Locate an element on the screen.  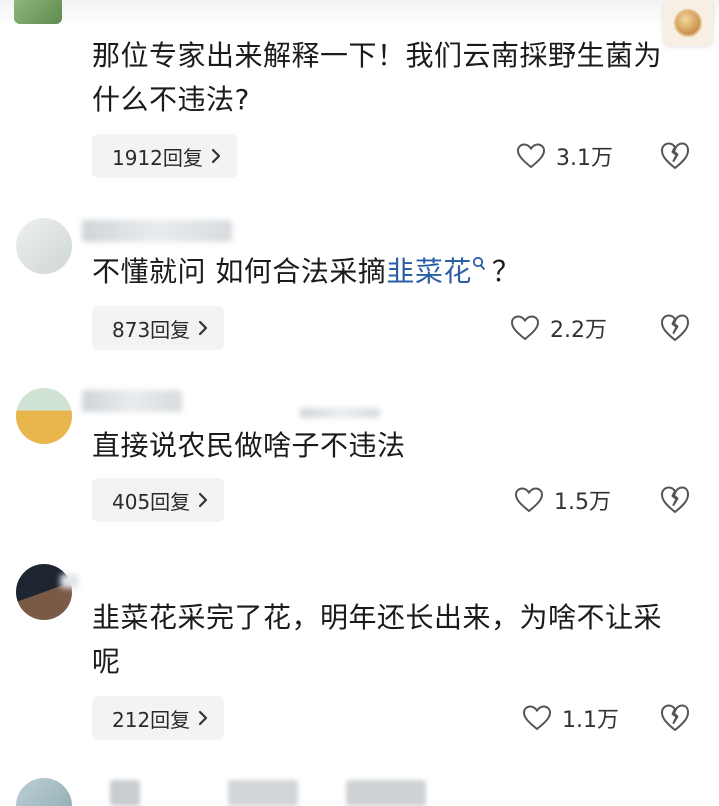
like-button: 3.1万 is located at coordinates (564, 156).